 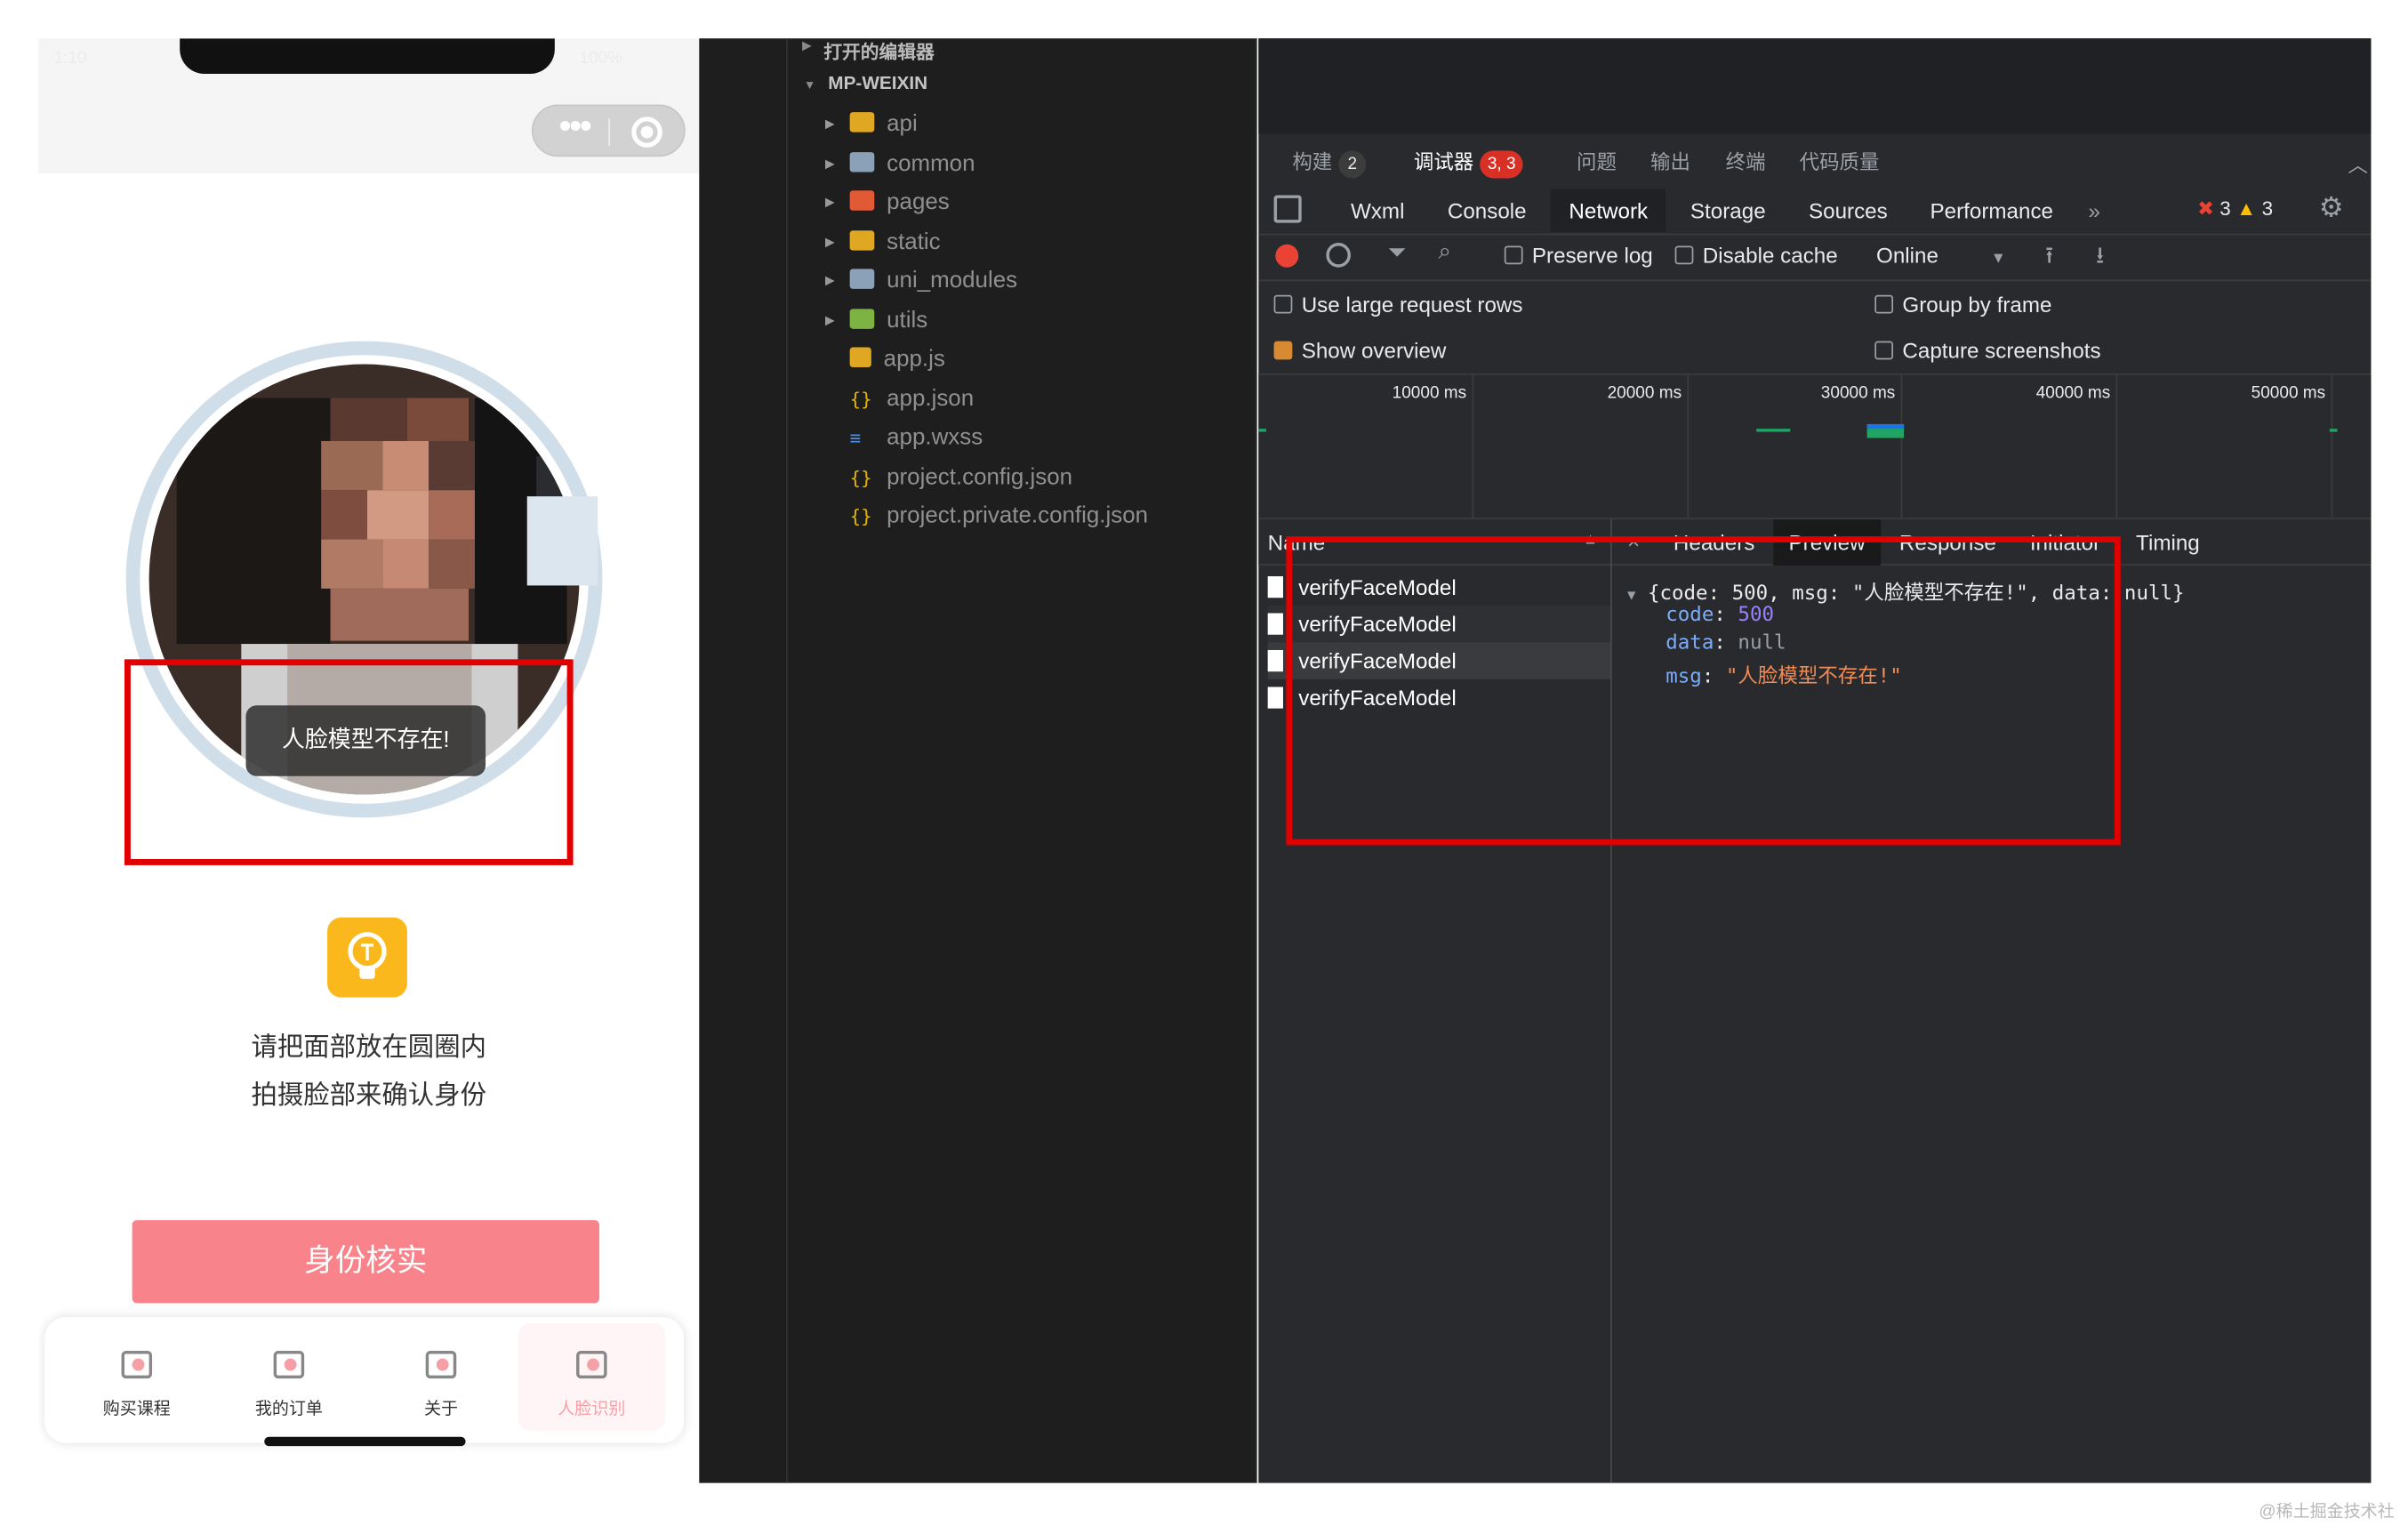 I want to click on tree-folder-uni-modules: ▶ uni_modules, so click(x=922, y=281).